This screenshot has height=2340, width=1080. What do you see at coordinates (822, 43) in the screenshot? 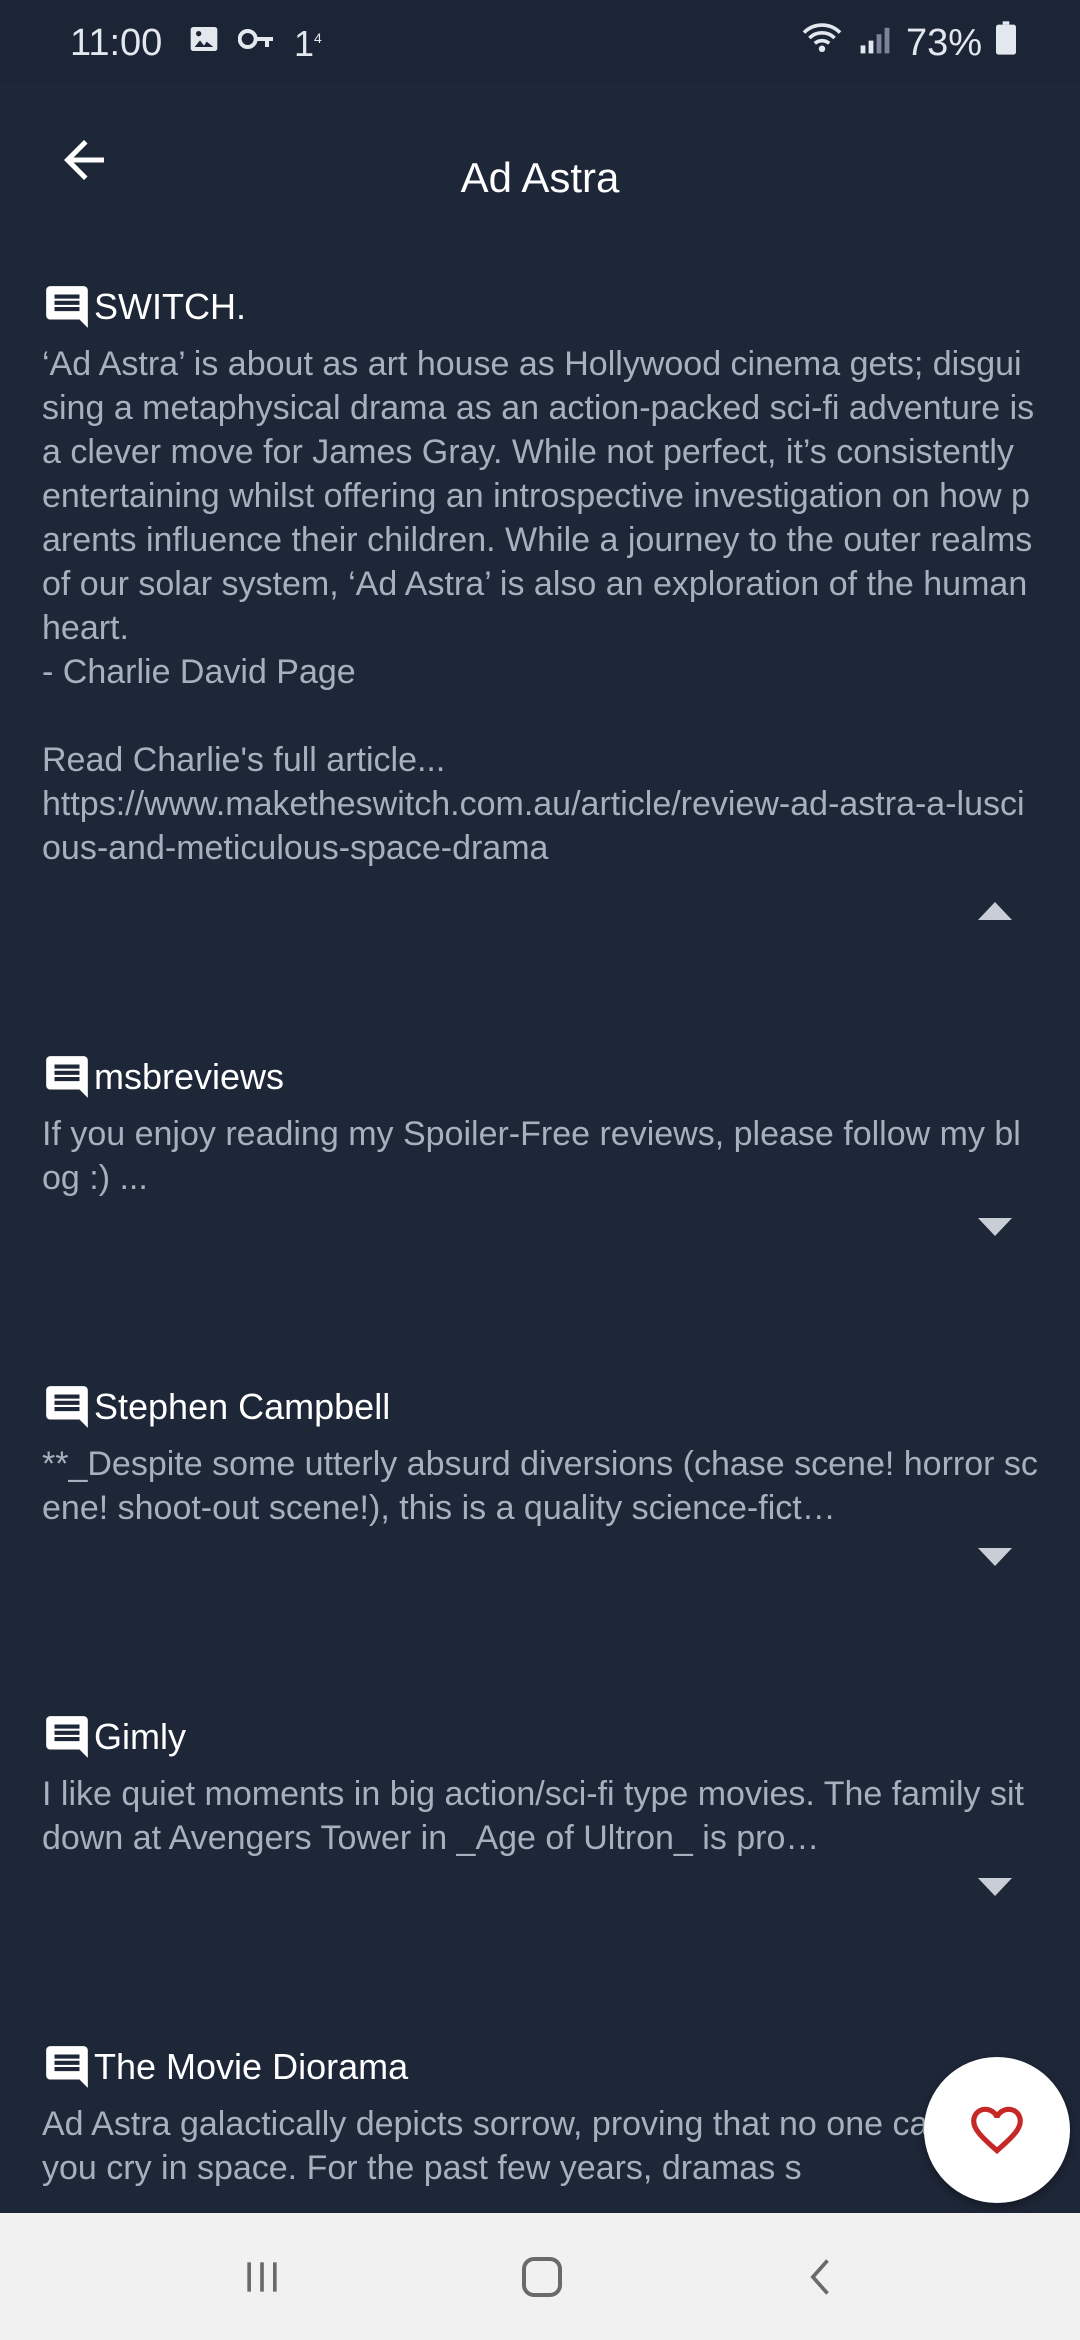
I see `wifi-icon` at bounding box center [822, 43].